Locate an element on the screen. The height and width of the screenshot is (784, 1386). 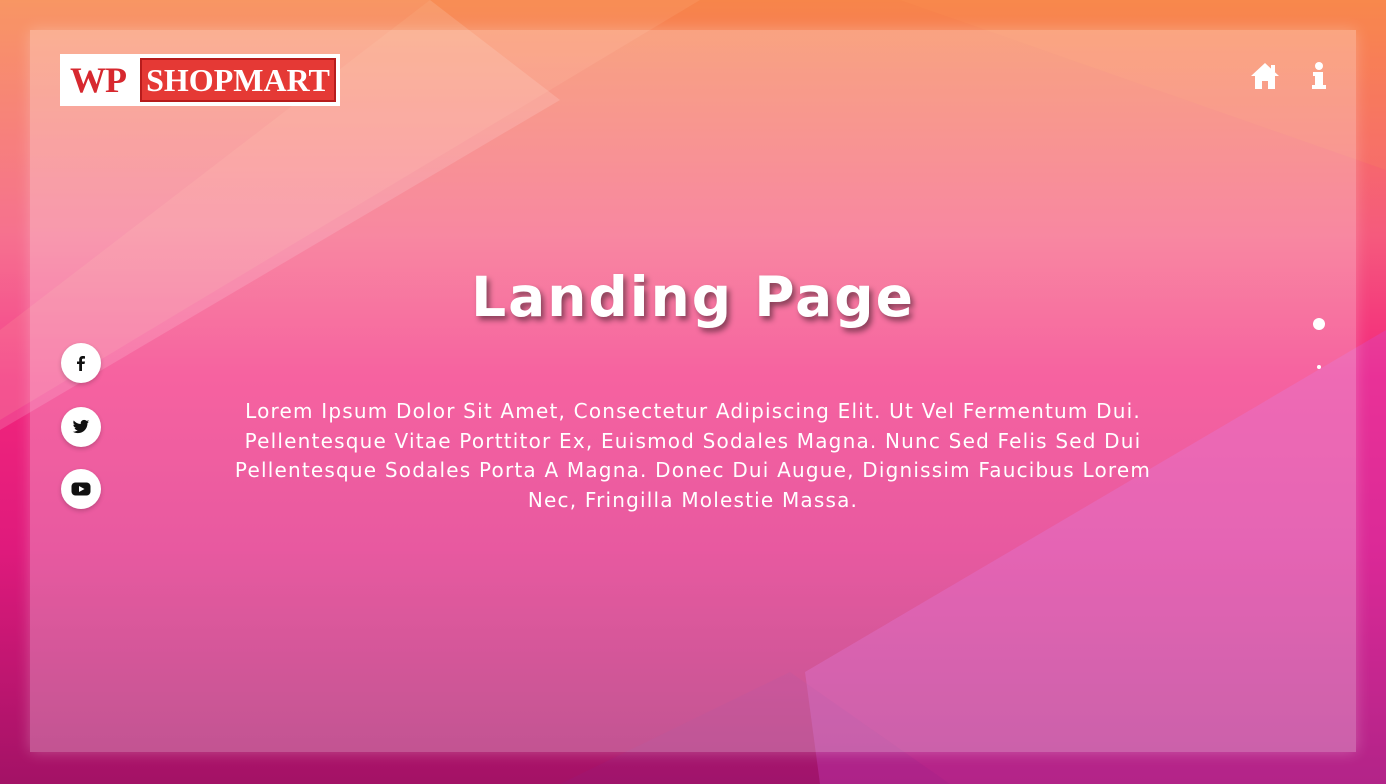
page-title: Landing Page is located at coordinates (693, 297).